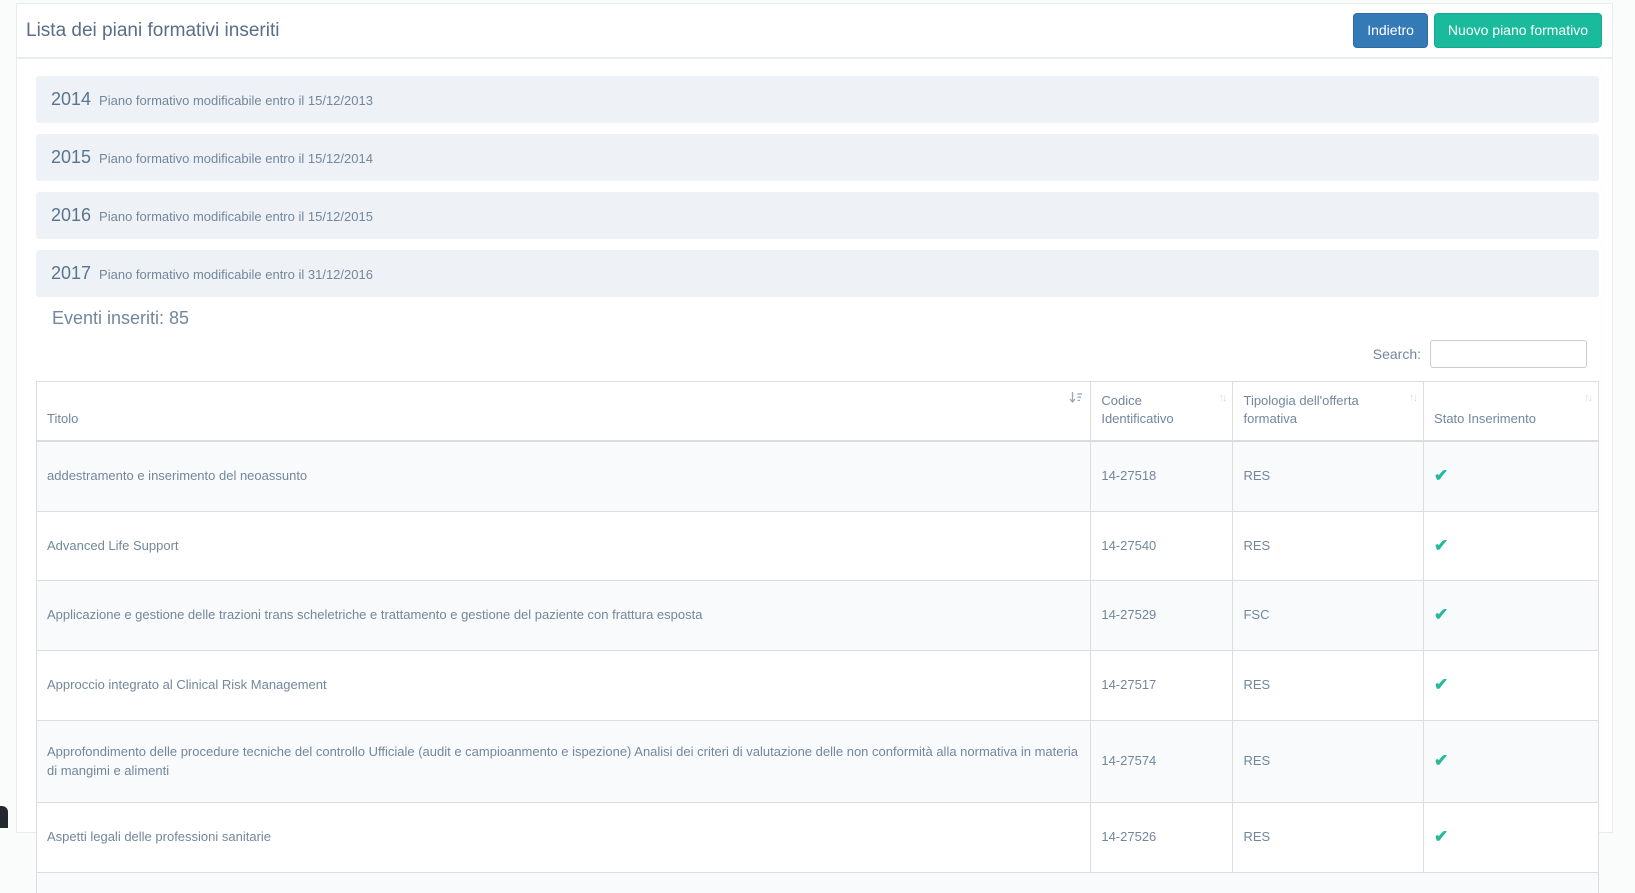  I want to click on cell-tipologia: FSC, so click(1328, 616).